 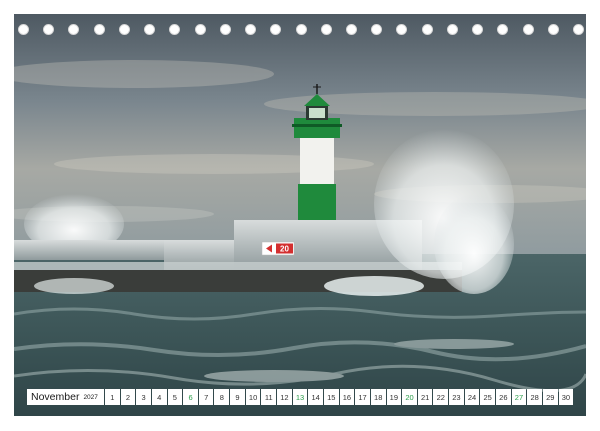 What do you see at coordinates (206, 397) in the screenshot?
I see `calendar-day: 7` at bounding box center [206, 397].